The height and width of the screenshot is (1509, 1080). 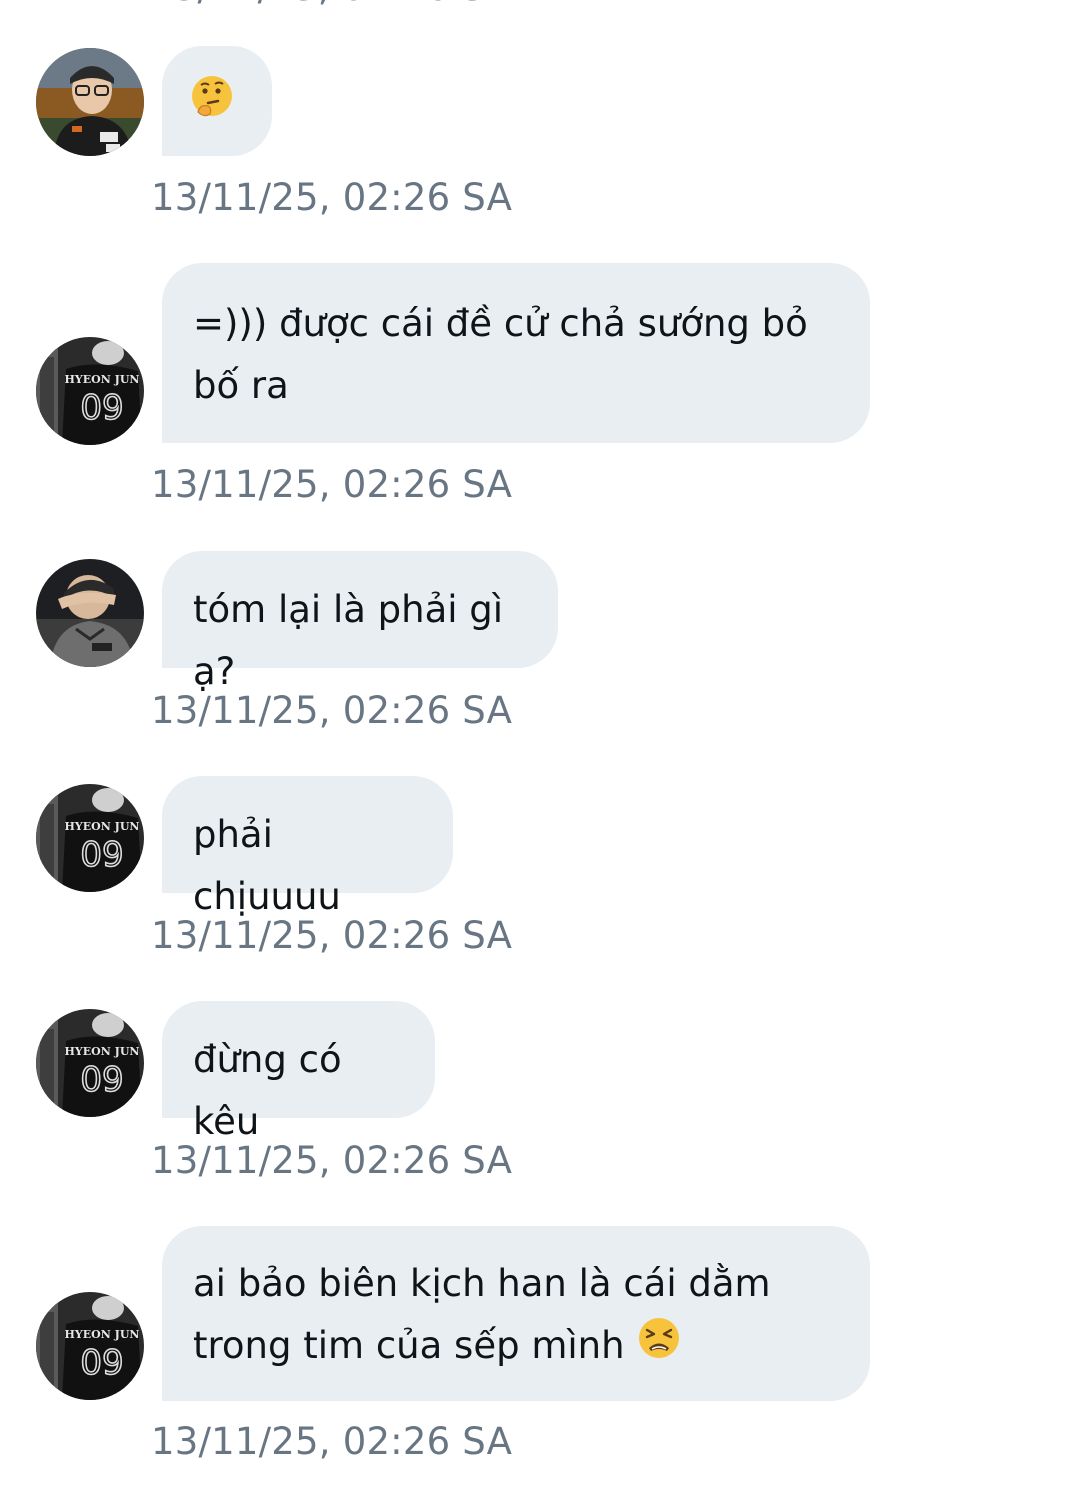 I want to click on message-text: đừng có kêu, so click(x=267, y=1090).